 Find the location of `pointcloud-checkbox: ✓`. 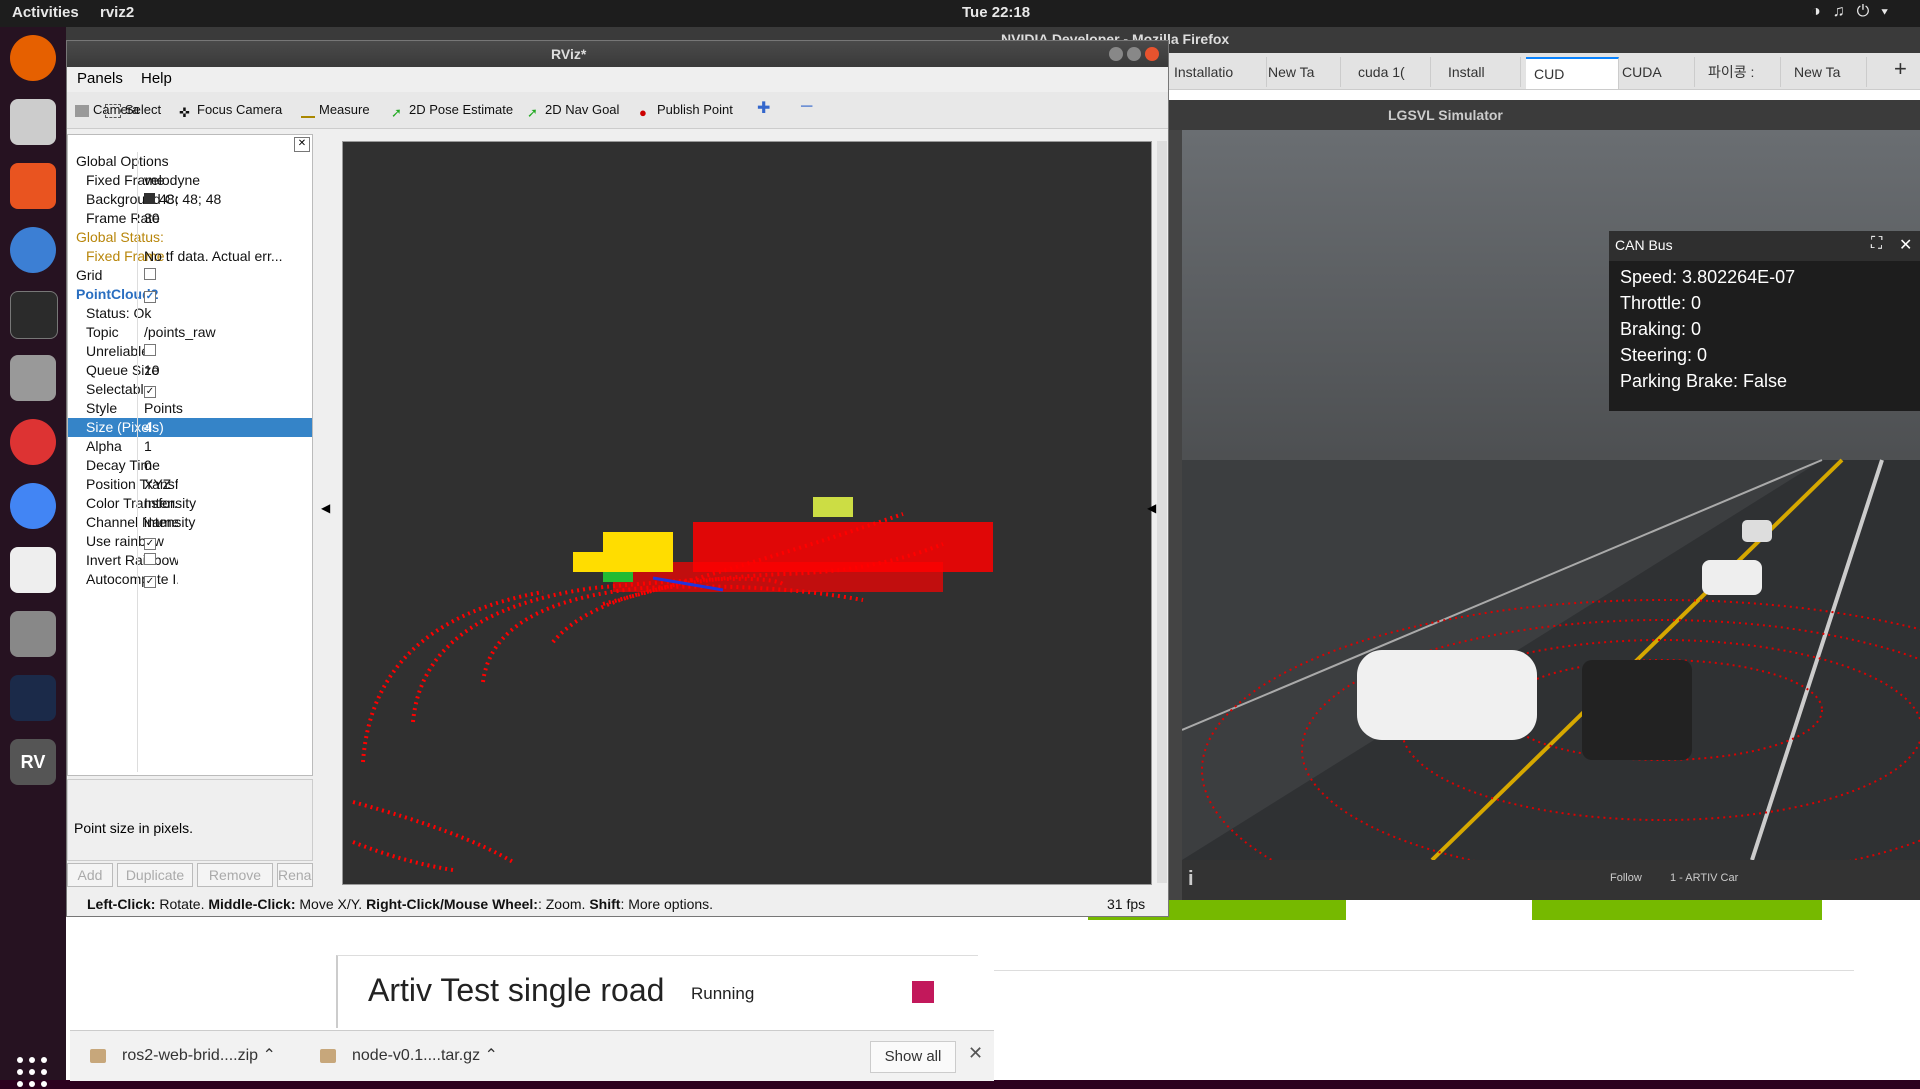

pointcloud-checkbox: ✓ is located at coordinates (150, 294).